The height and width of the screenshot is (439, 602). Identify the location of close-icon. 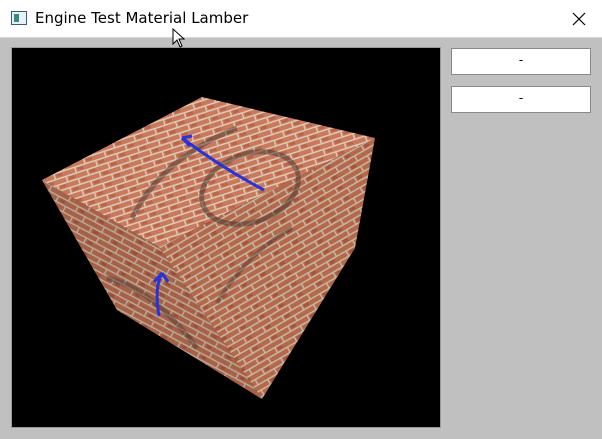
(579, 18).